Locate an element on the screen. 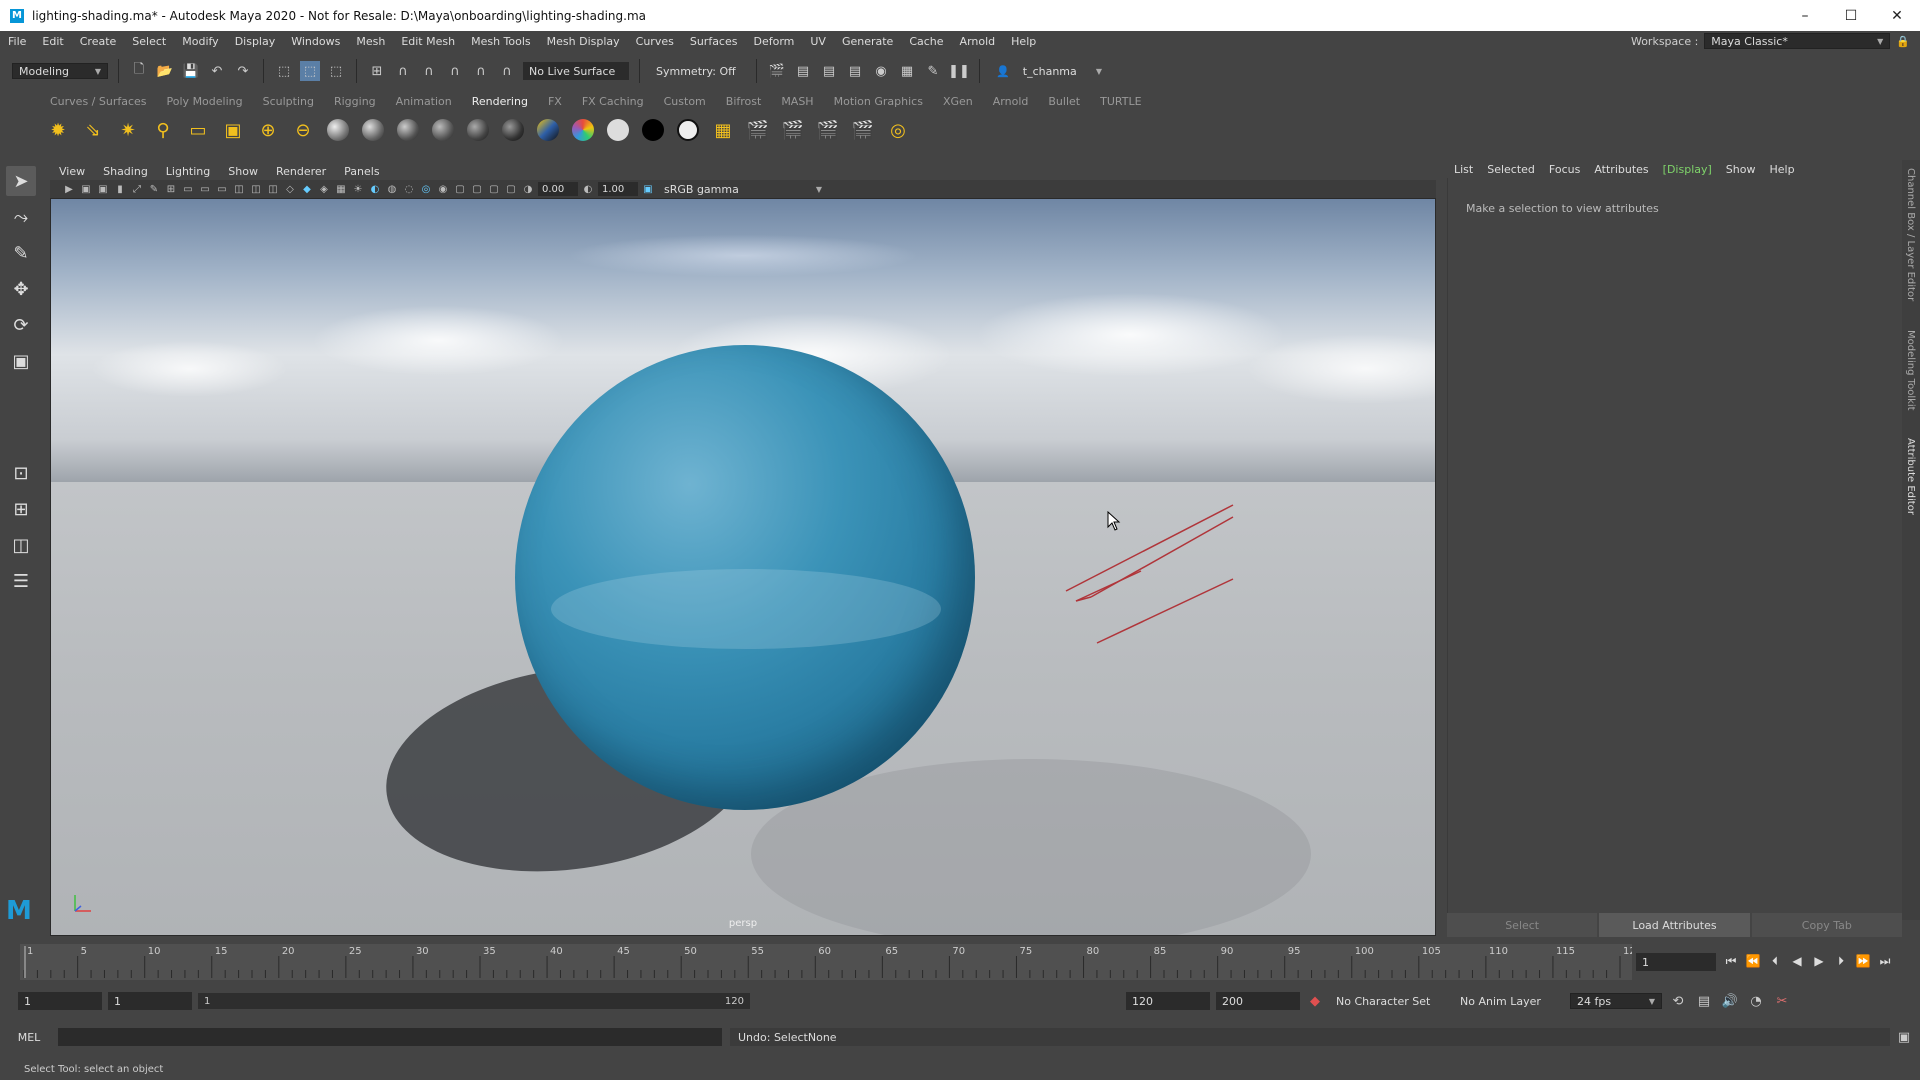  viewport-menu-lighting: Lighting is located at coordinates (188, 171).